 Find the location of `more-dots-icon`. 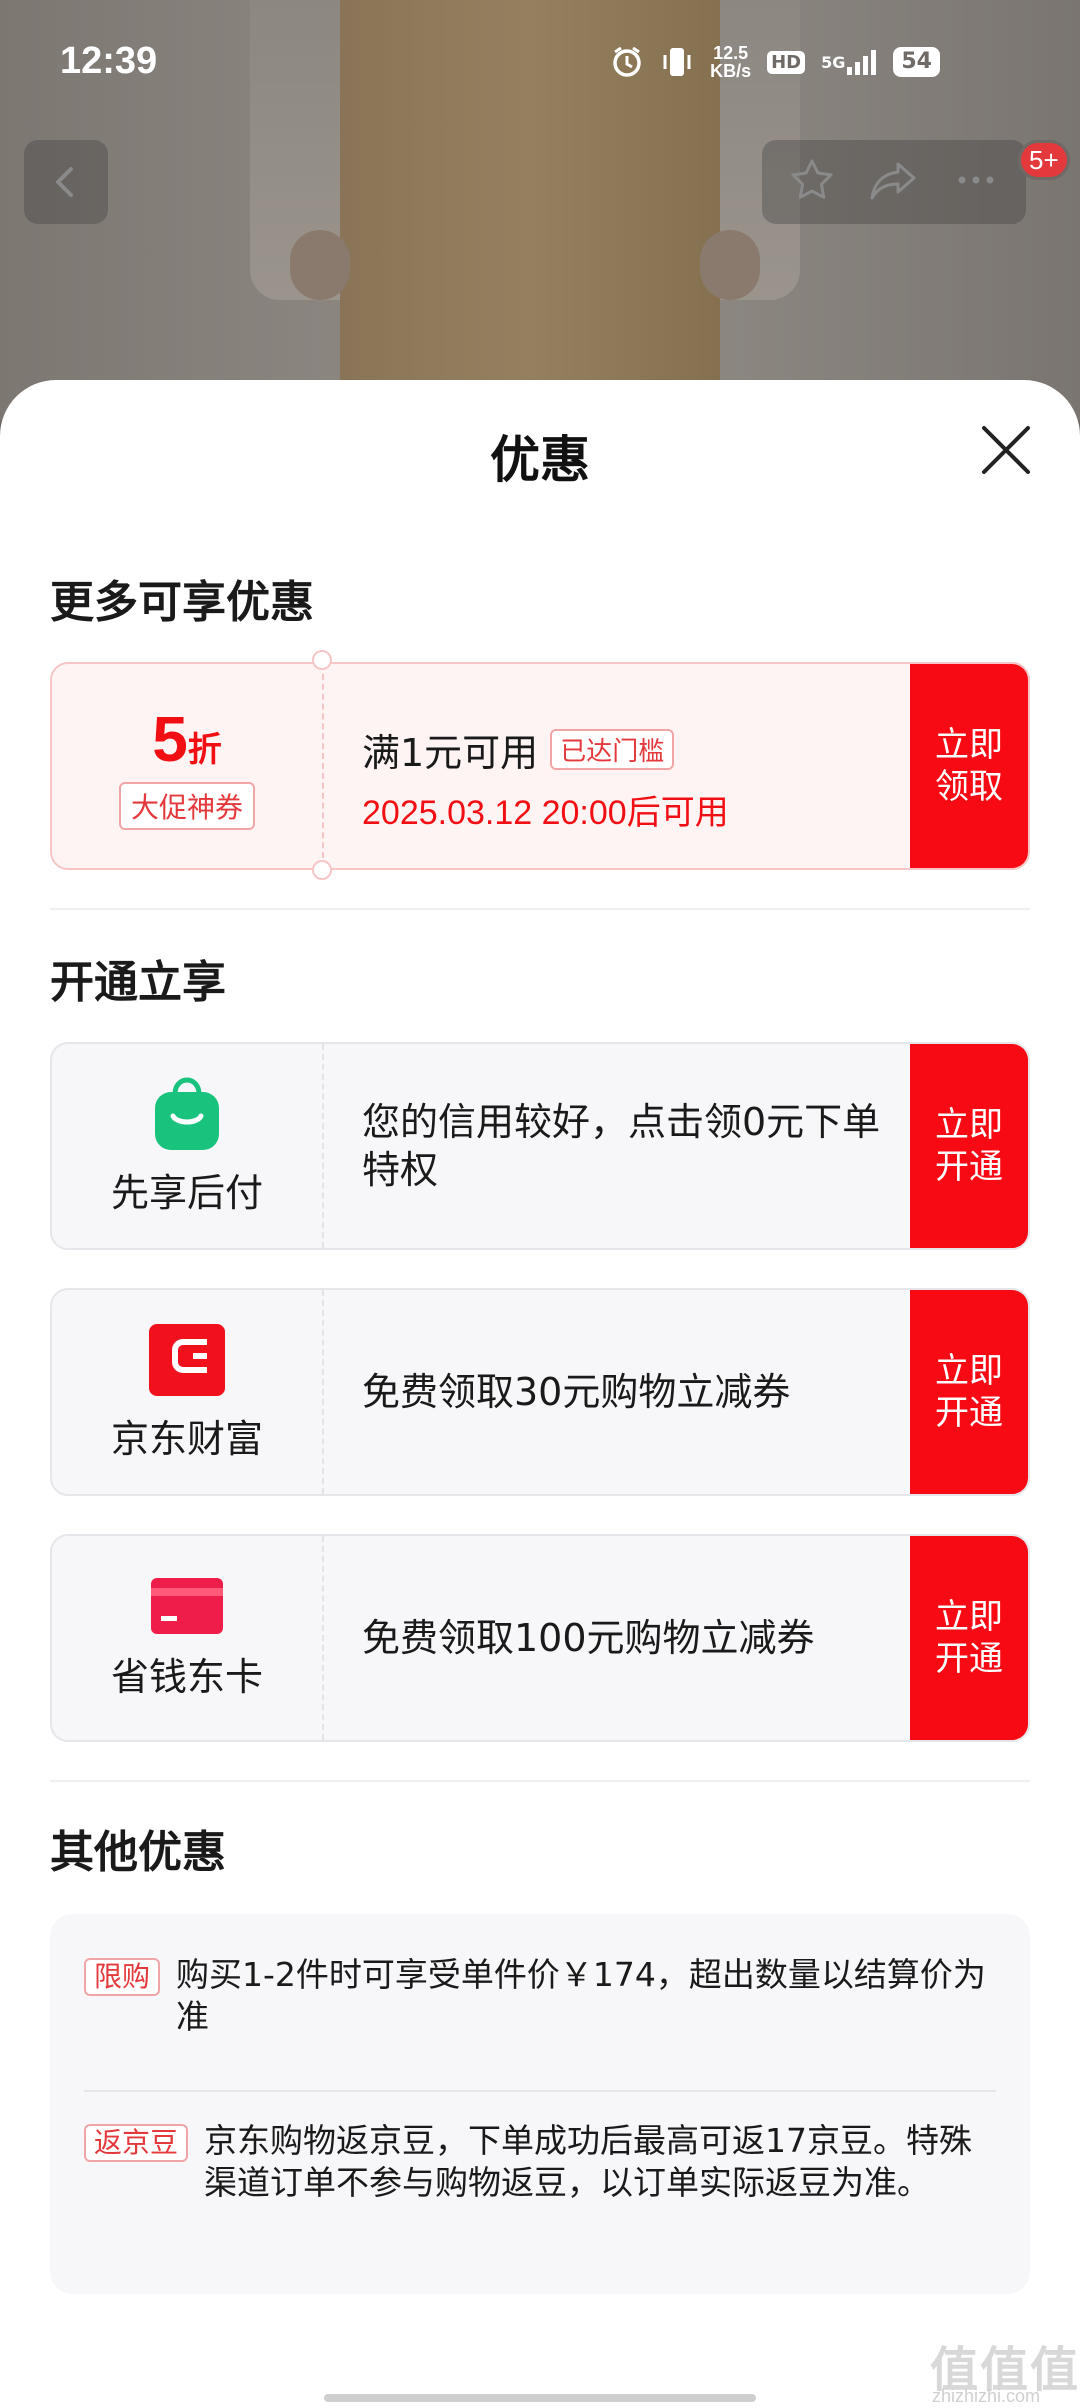

more-dots-icon is located at coordinates (976, 180).